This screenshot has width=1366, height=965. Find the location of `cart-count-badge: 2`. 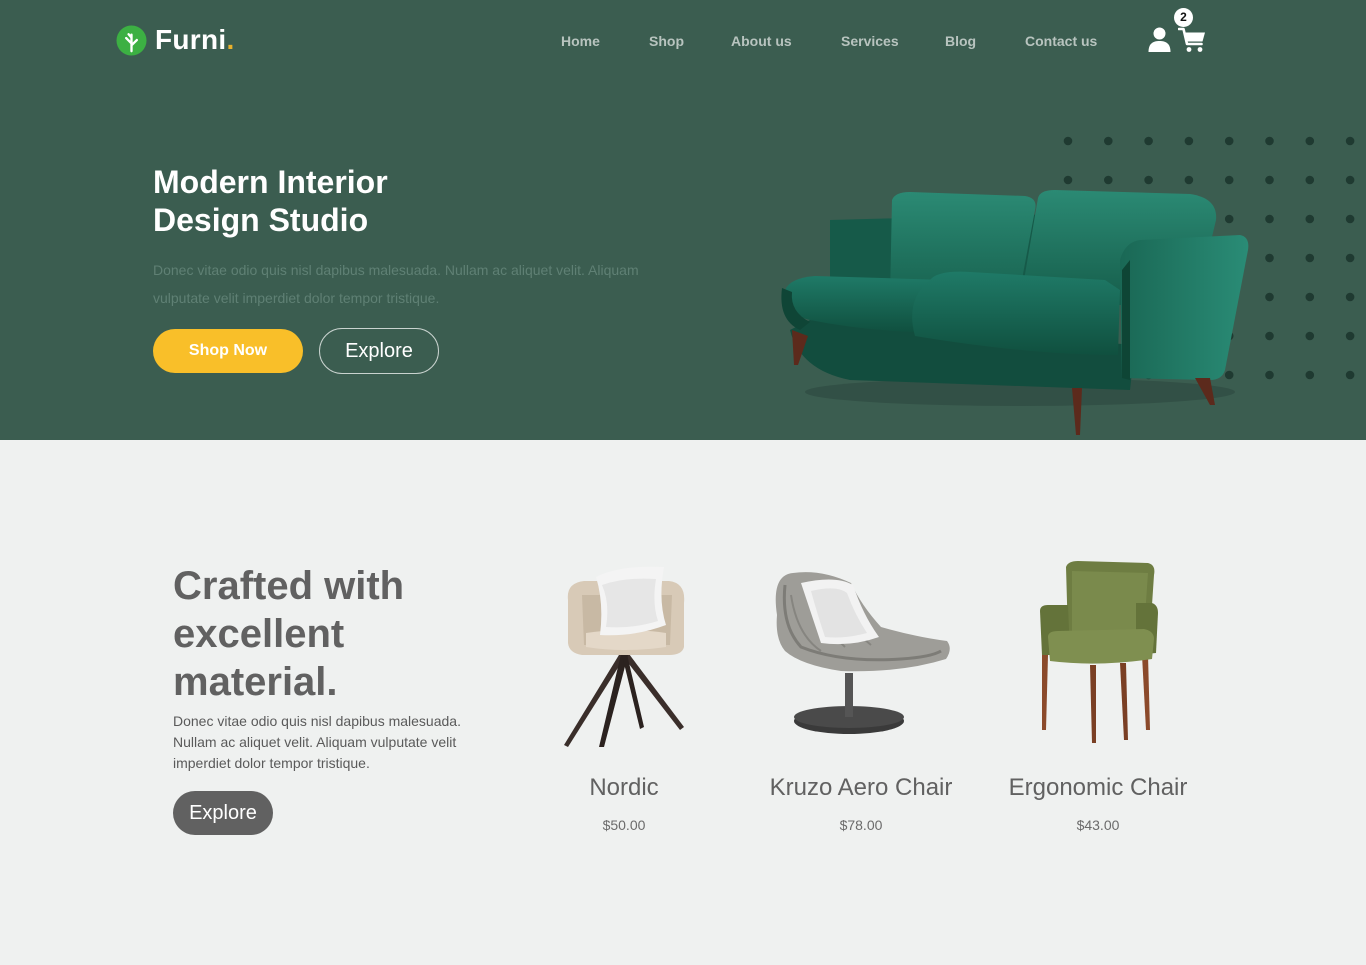

cart-count-badge: 2 is located at coordinates (1183, 17).